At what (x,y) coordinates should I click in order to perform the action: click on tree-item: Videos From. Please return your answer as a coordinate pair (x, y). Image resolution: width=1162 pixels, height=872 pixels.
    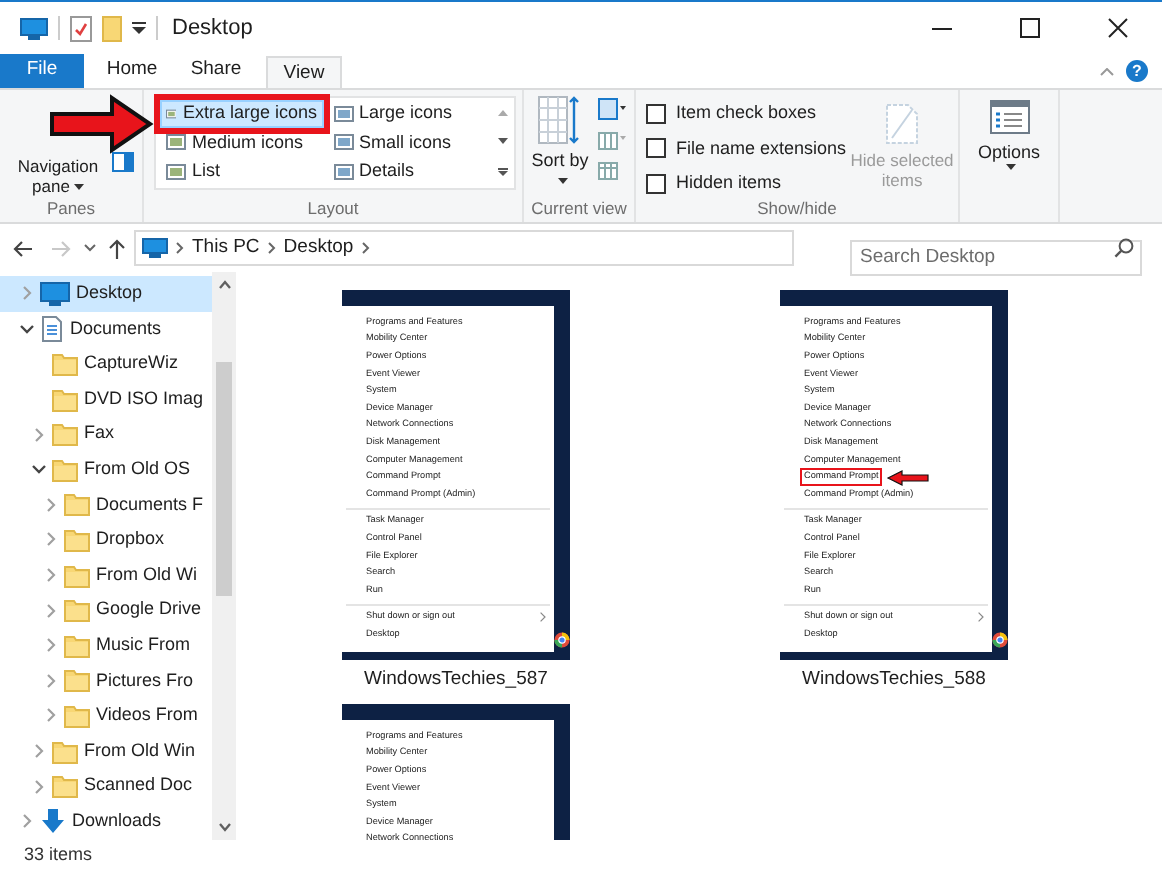
    Looking at the image, I should click on (106, 716).